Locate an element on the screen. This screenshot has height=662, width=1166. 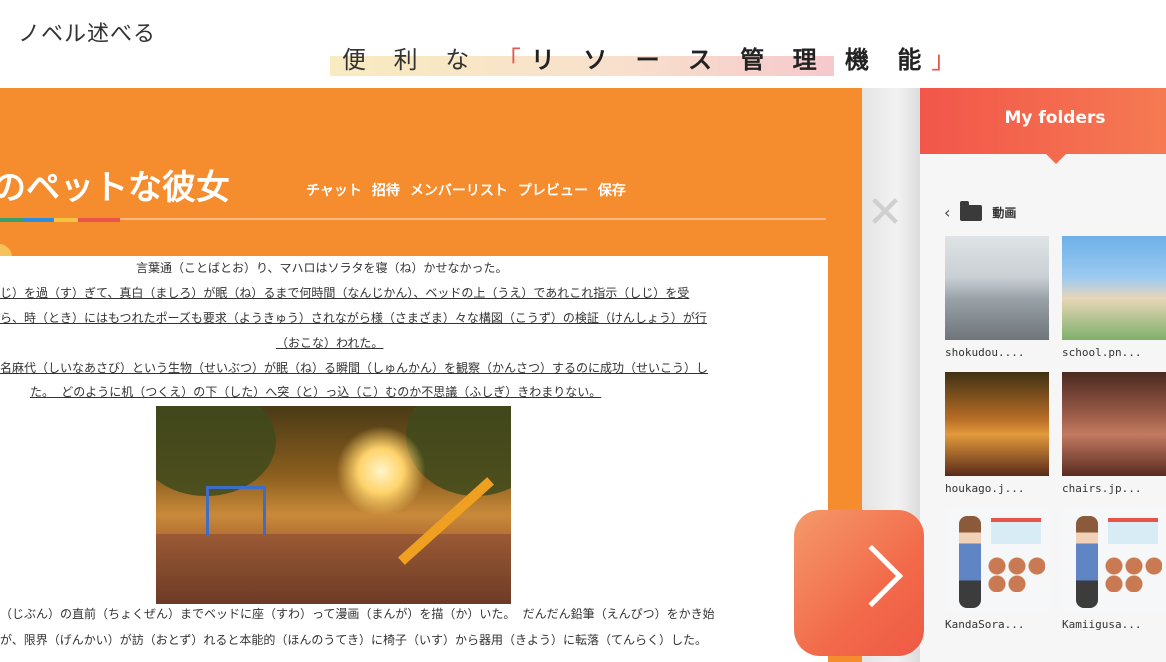
folder-icon is located at coordinates (971, 210).